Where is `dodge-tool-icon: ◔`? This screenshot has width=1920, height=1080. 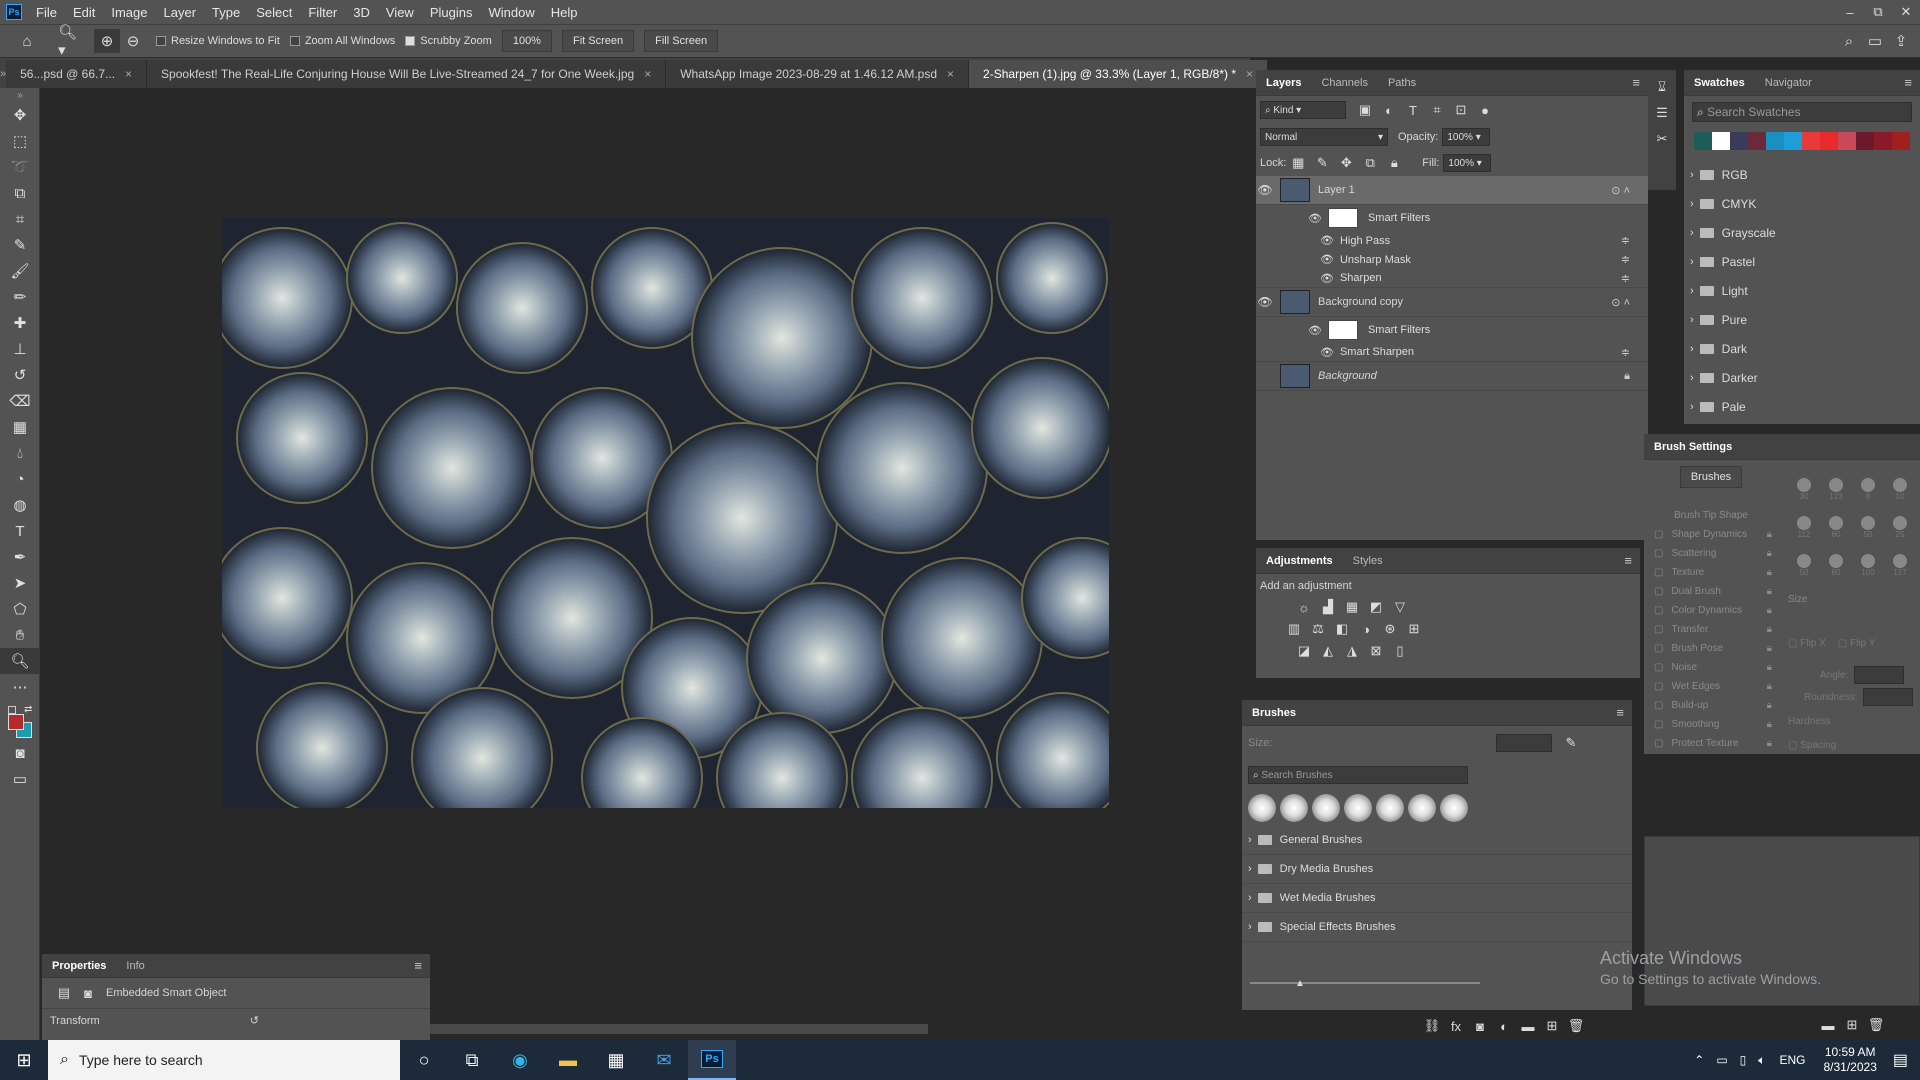
dodge-tool-icon: ◔ is located at coordinates (20, 479).